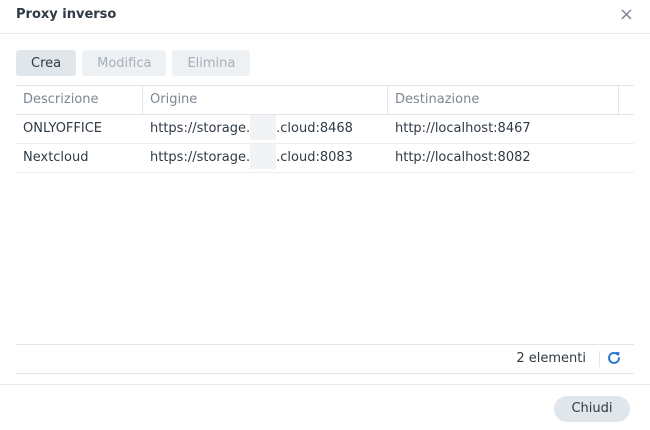  I want to click on origin-suffix: .cloud:8083, so click(314, 157).